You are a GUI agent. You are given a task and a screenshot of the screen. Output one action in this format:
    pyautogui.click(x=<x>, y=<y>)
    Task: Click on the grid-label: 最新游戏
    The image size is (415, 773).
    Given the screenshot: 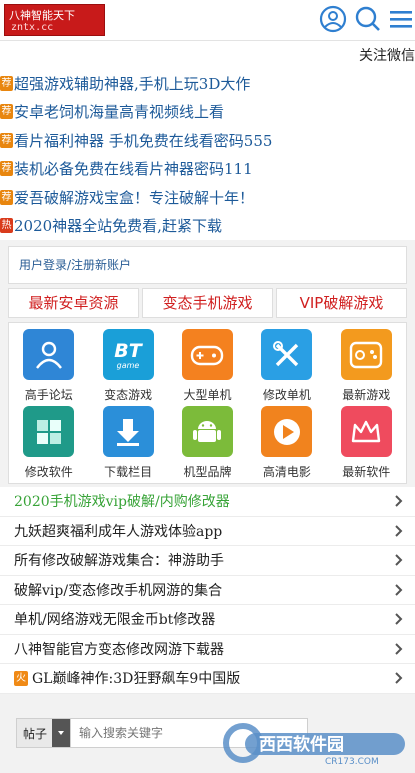 What is the action you would take?
    pyautogui.click(x=366, y=395)
    